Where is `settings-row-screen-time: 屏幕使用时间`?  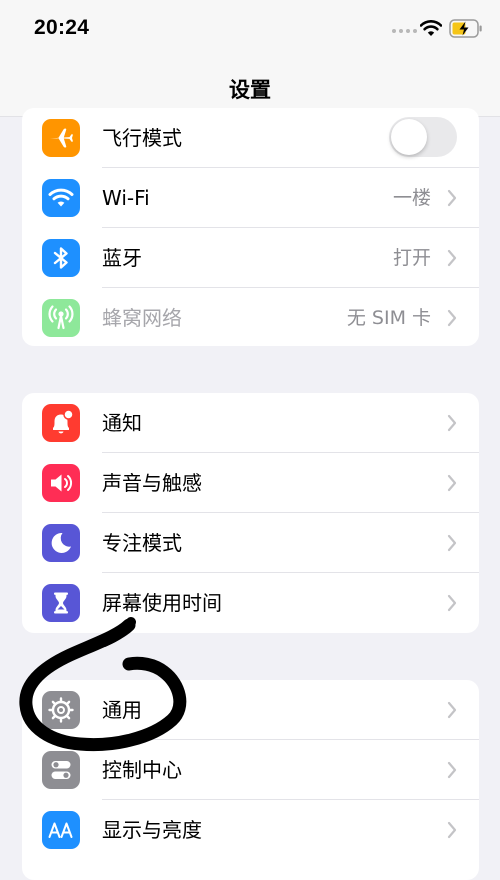
settings-row-screen-time: 屏幕使用时间 is located at coordinates (250, 603).